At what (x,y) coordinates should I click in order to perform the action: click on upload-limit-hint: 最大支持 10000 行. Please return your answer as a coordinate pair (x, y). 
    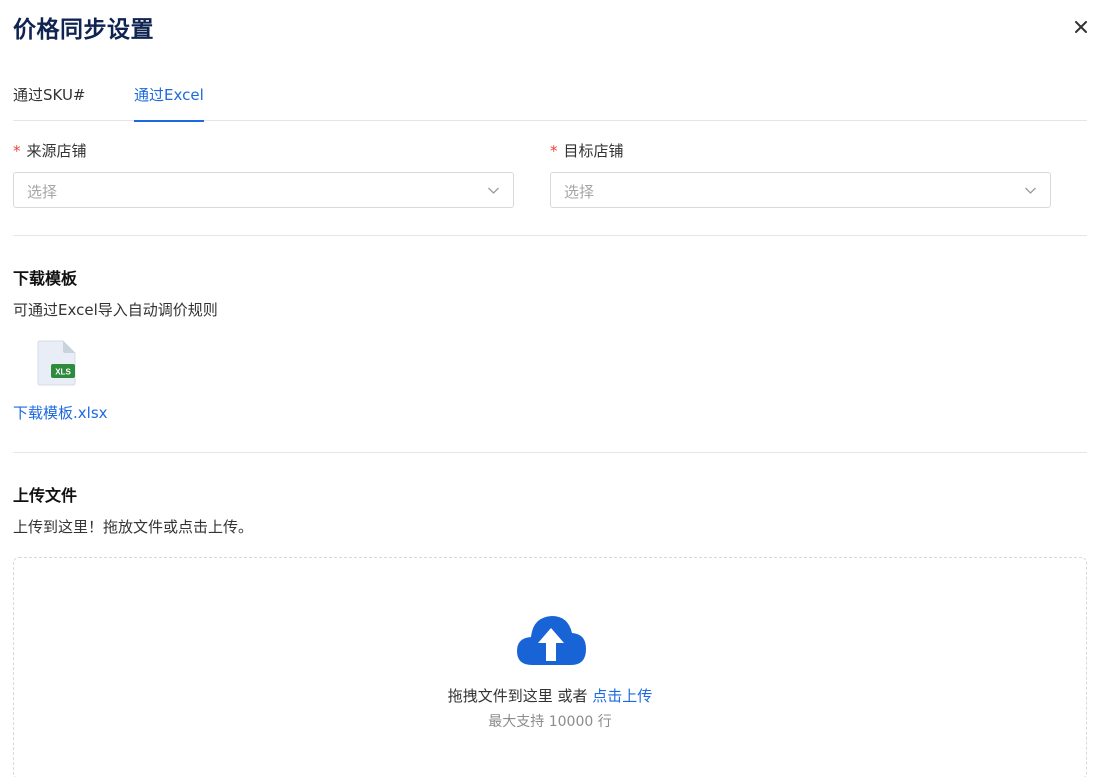
    Looking at the image, I should click on (550, 722).